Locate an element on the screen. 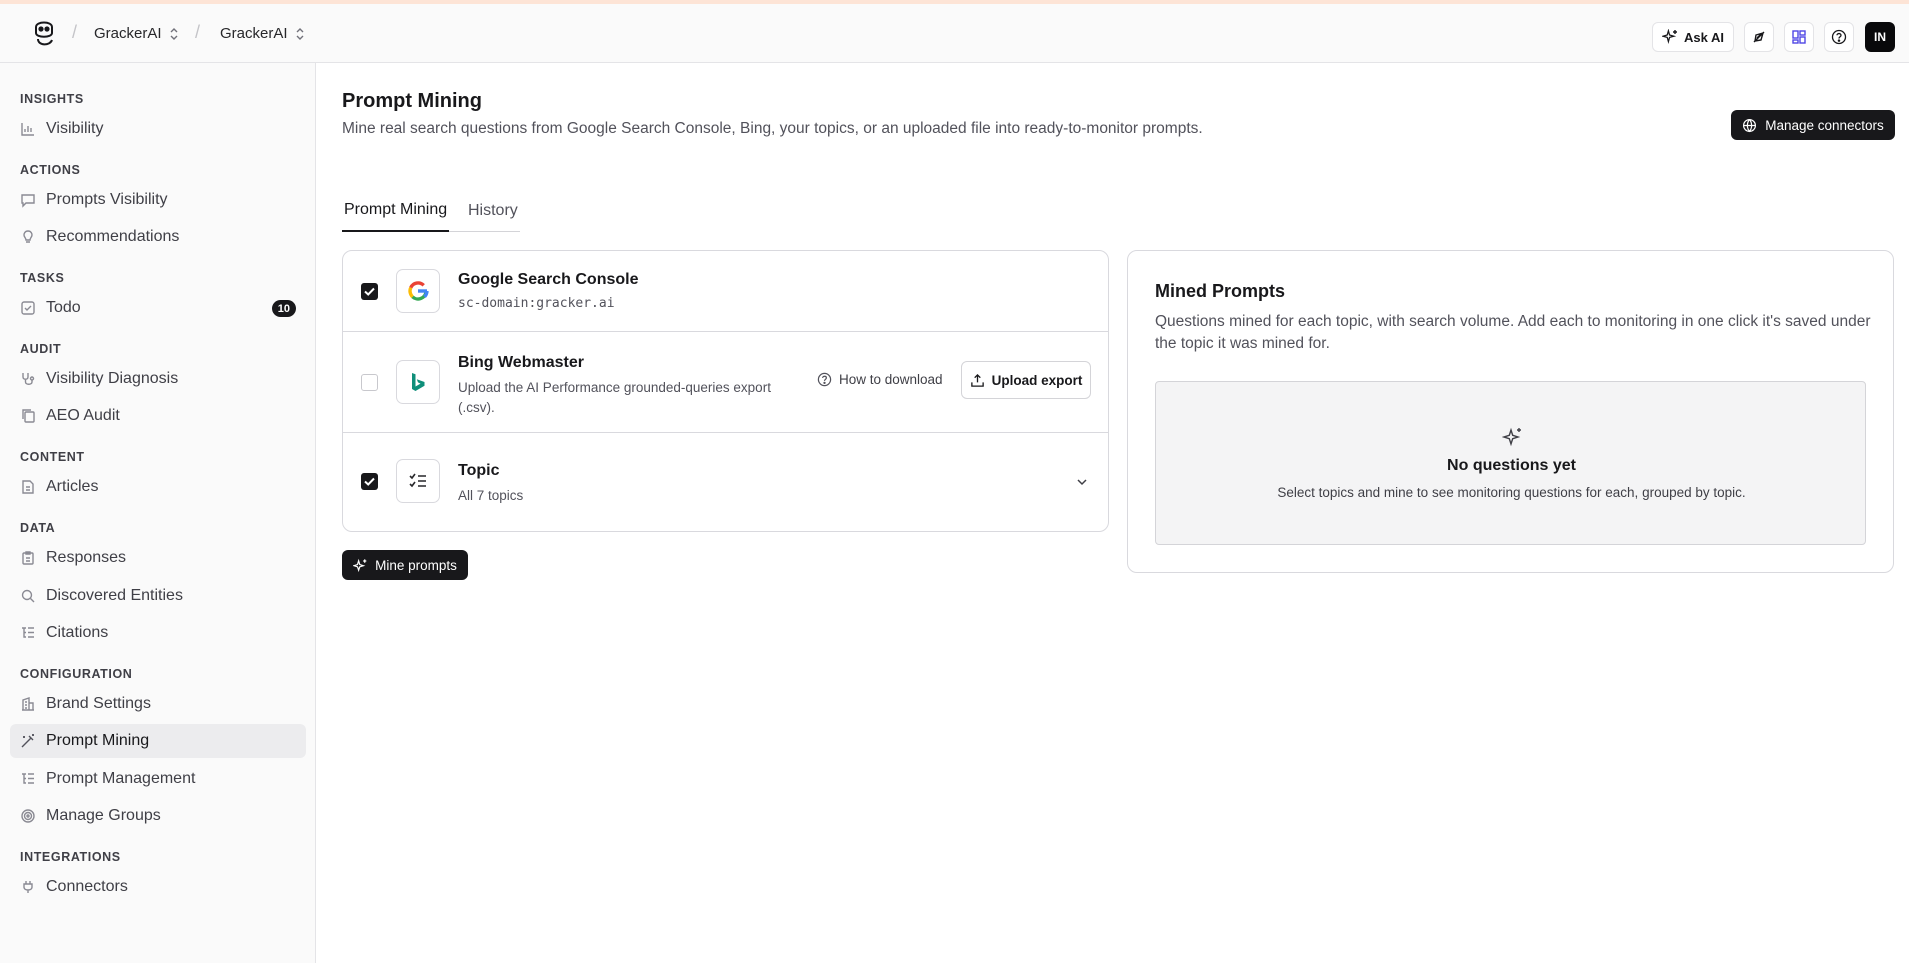 The width and height of the screenshot is (1909, 963). gsc-checkbox is located at coordinates (369, 291).